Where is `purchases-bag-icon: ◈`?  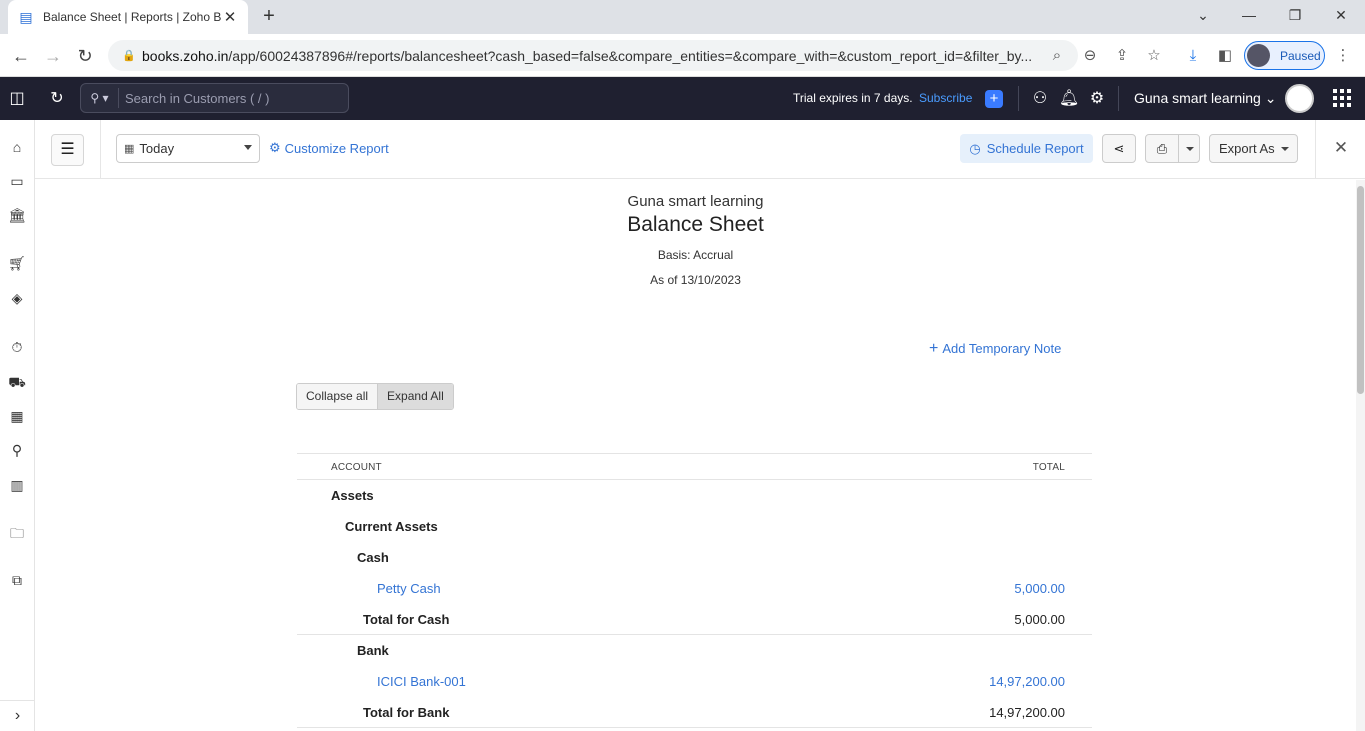
purchases-bag-icon: ◈ is located at coordinates (17, 298).